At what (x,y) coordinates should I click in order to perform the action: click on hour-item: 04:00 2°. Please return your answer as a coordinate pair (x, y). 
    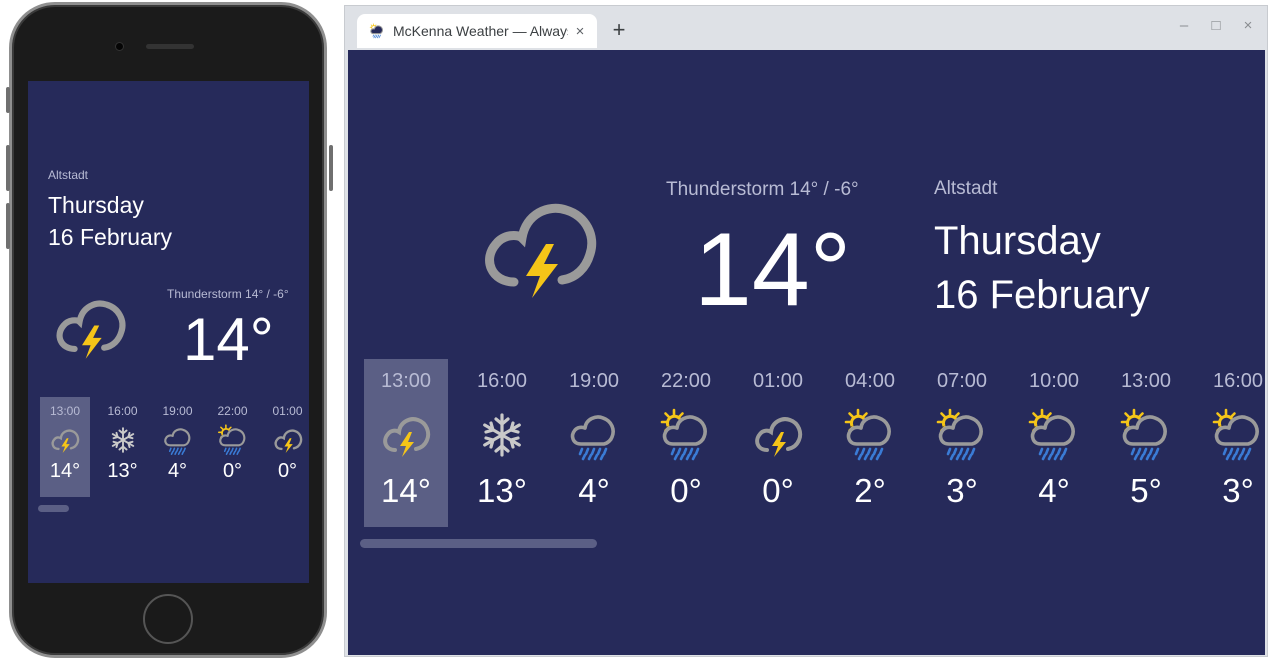
    Looking at the image, I should click on (870, 443).